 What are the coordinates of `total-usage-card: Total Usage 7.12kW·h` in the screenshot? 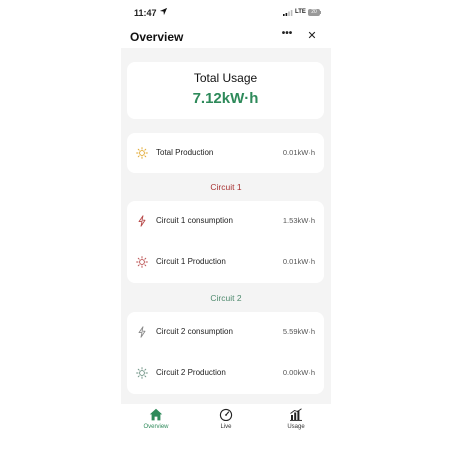 It's located at (225, 90).